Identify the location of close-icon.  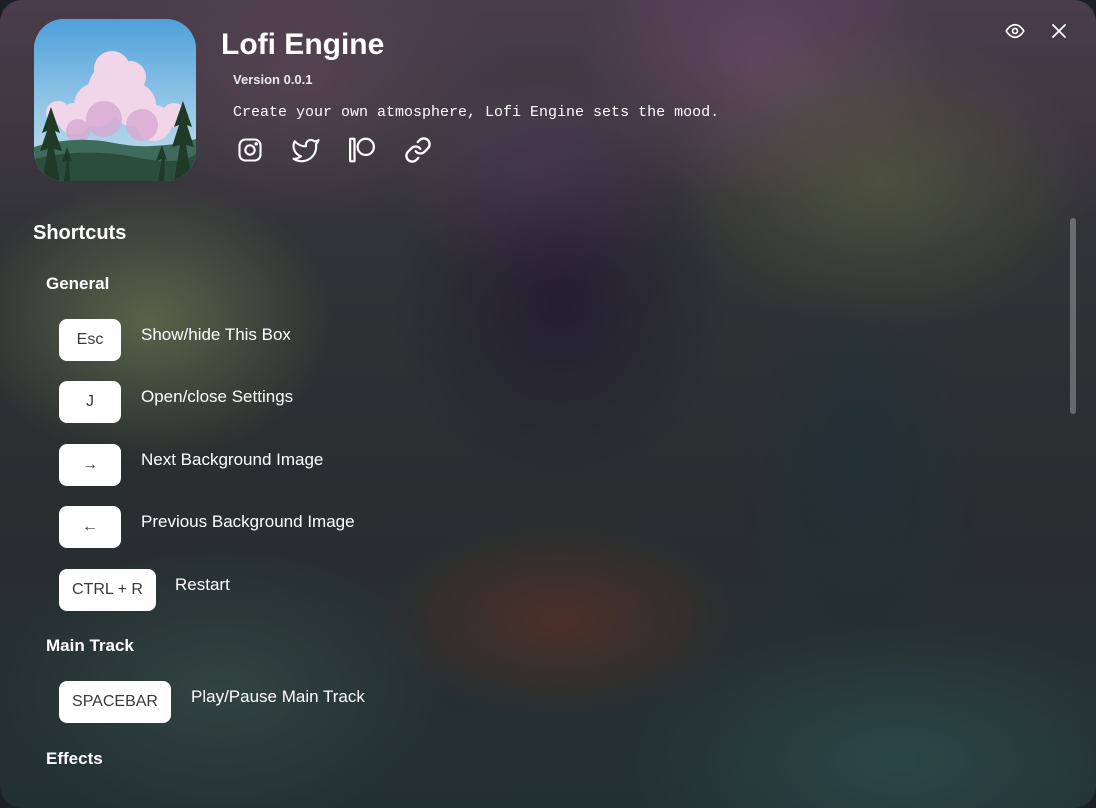
(1059, 31).